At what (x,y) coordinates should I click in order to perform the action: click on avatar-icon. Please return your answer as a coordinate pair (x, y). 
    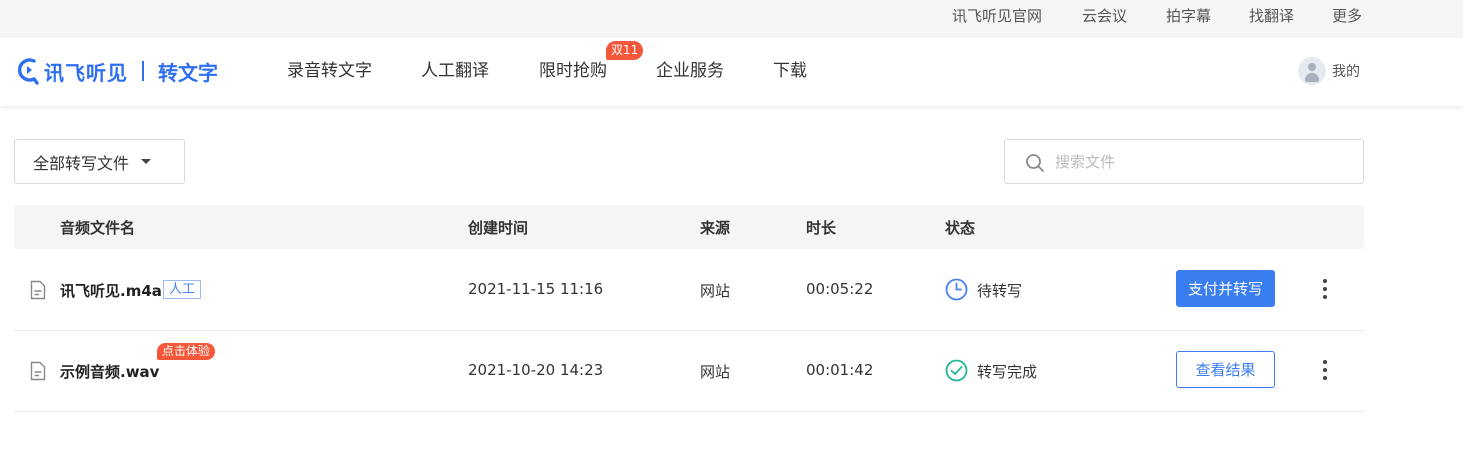
    Looking at the image, I should click on (1312, 71).